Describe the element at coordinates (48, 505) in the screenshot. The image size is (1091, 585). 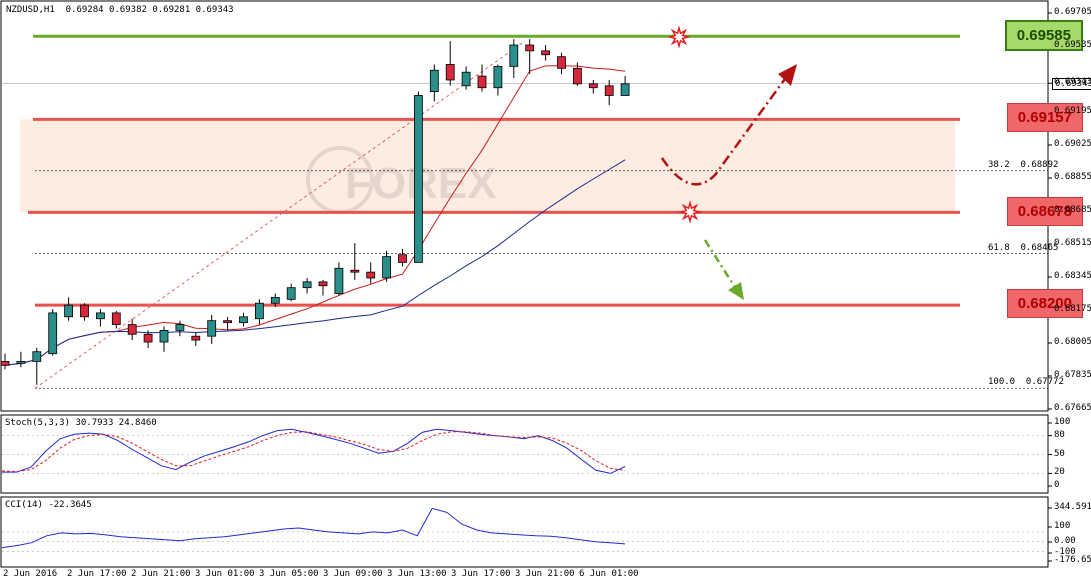
I see `cci-label: CCI(14) -22.3645` at that location.